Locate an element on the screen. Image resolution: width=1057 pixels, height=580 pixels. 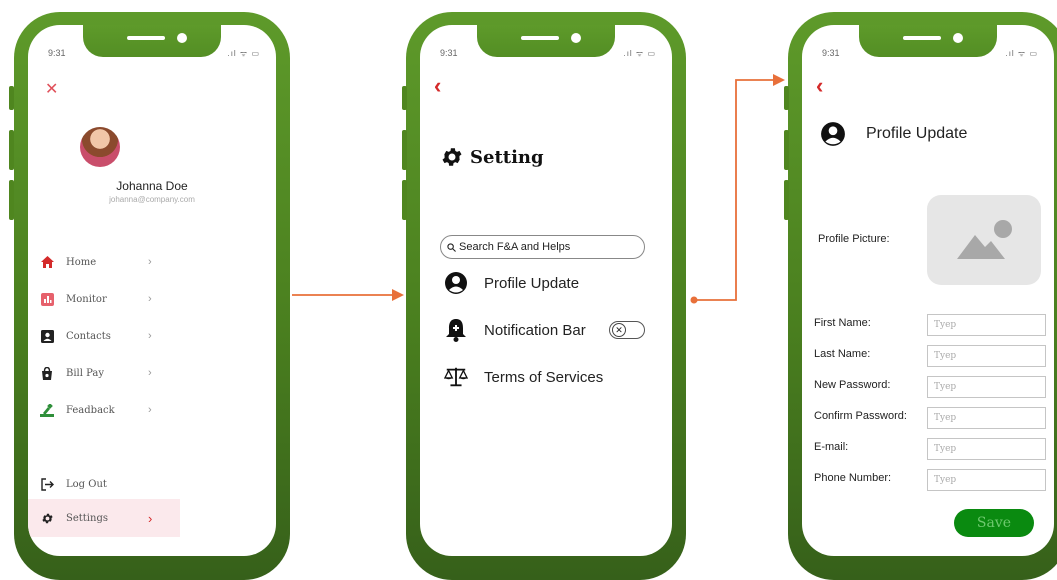
last-name-input: Tyep is located at coordinates (986, 356).